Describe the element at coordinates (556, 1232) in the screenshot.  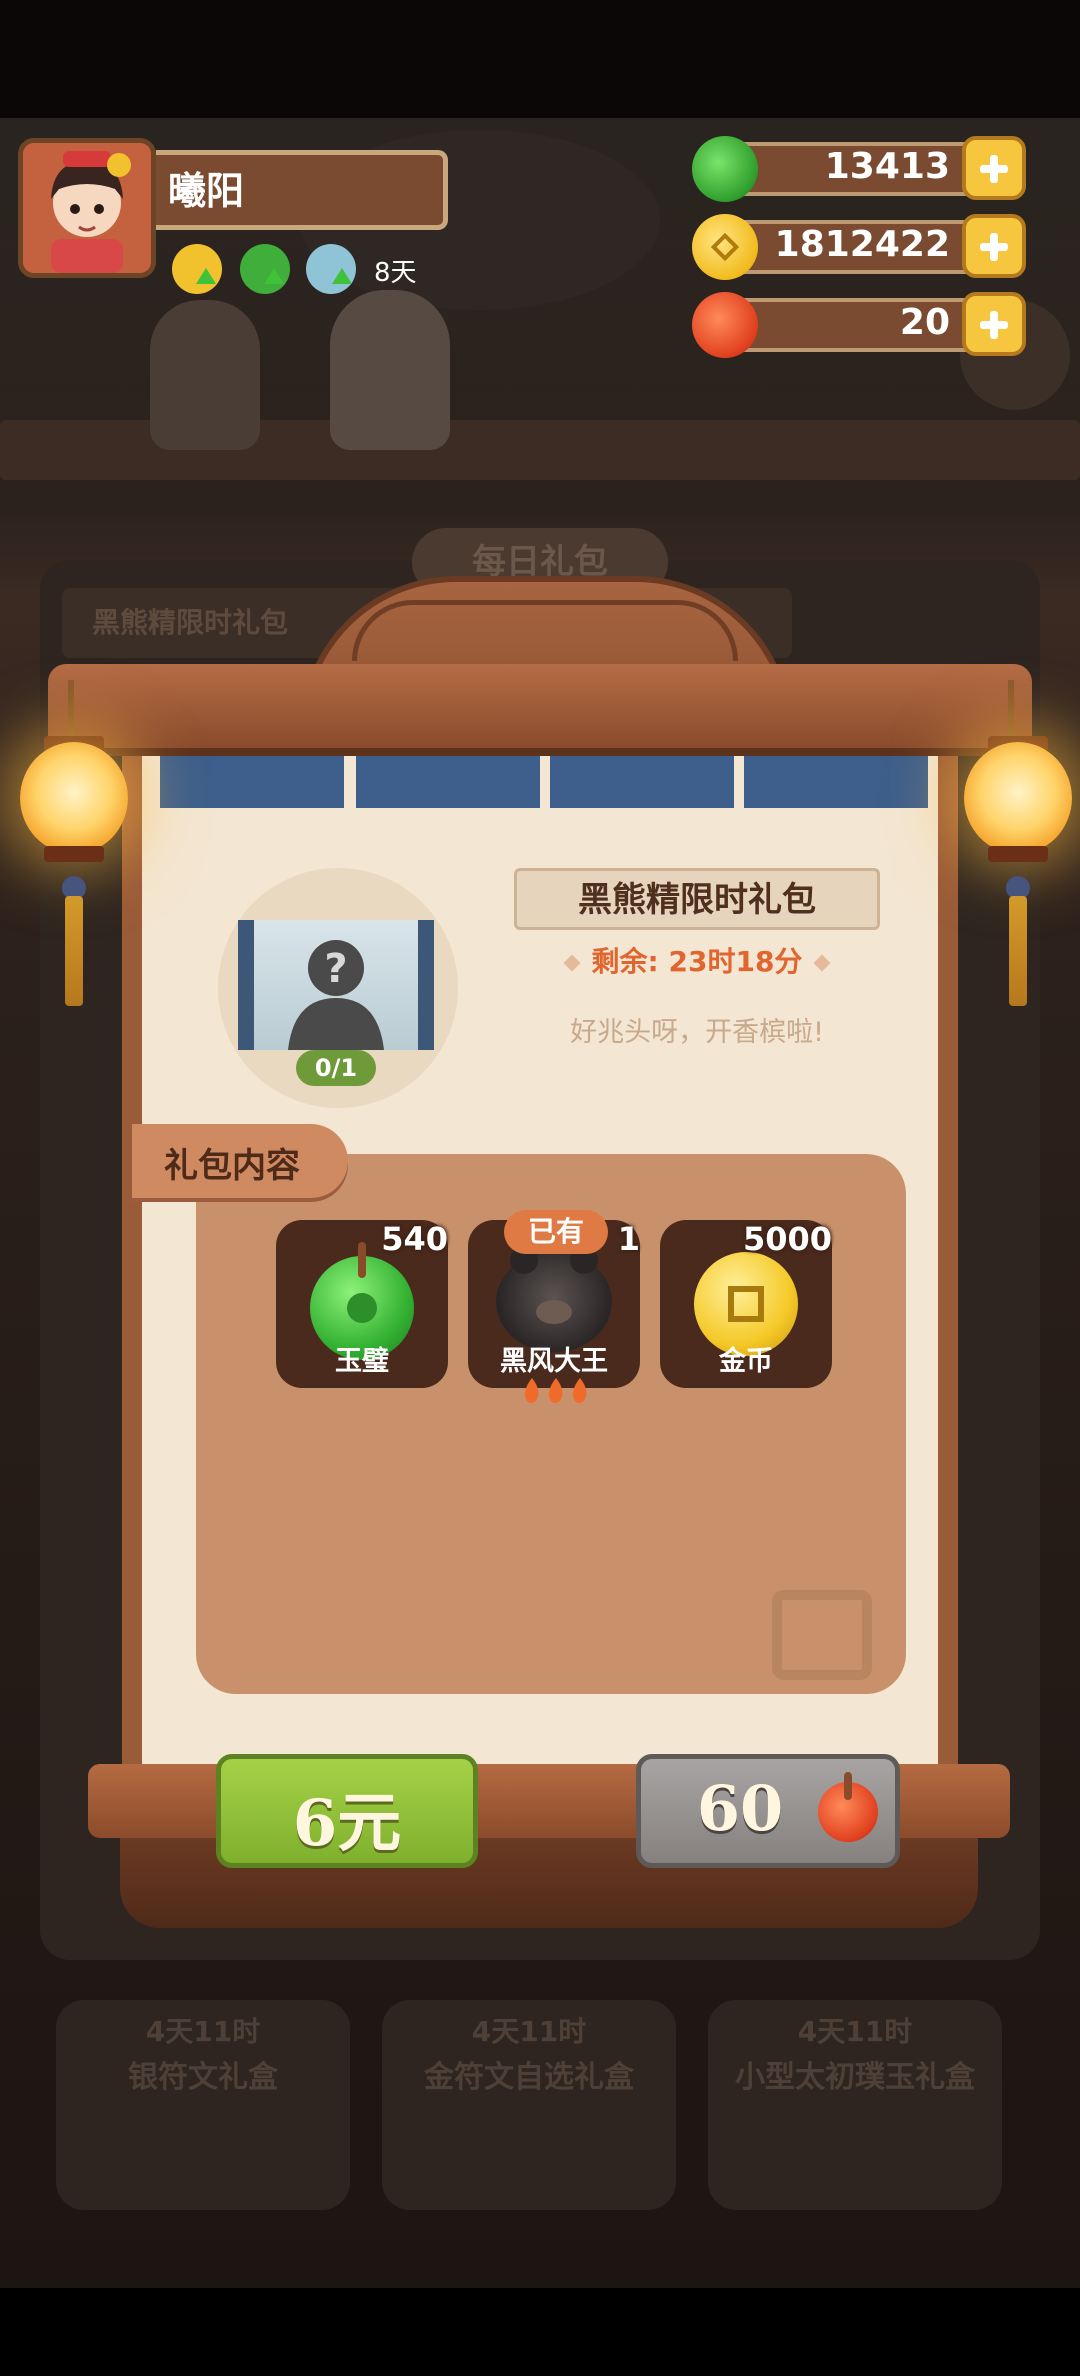
I see `owned-badge: 已有` at that location.